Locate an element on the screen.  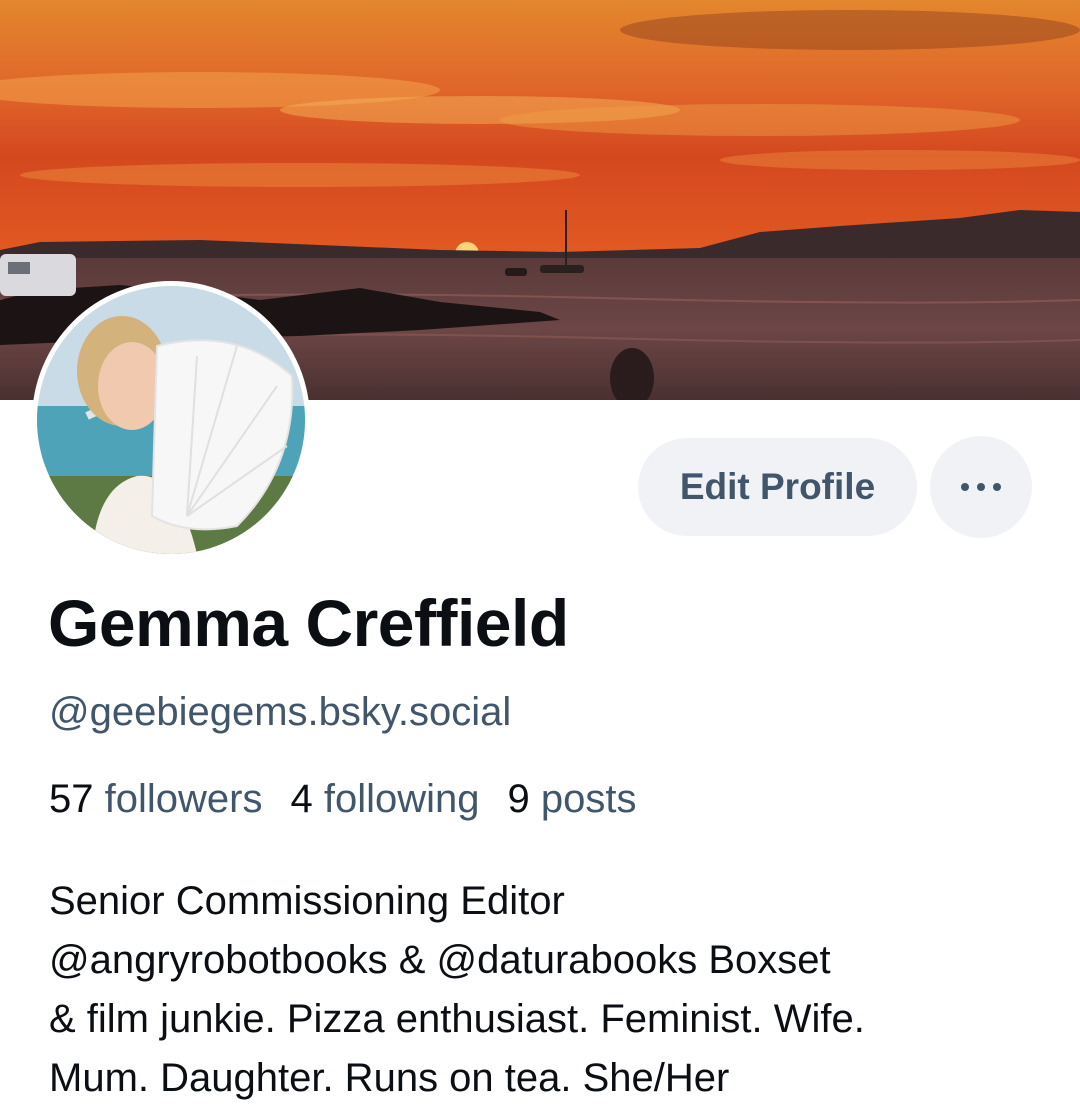
posts-count: 9 is located at coordinates (518, 799).